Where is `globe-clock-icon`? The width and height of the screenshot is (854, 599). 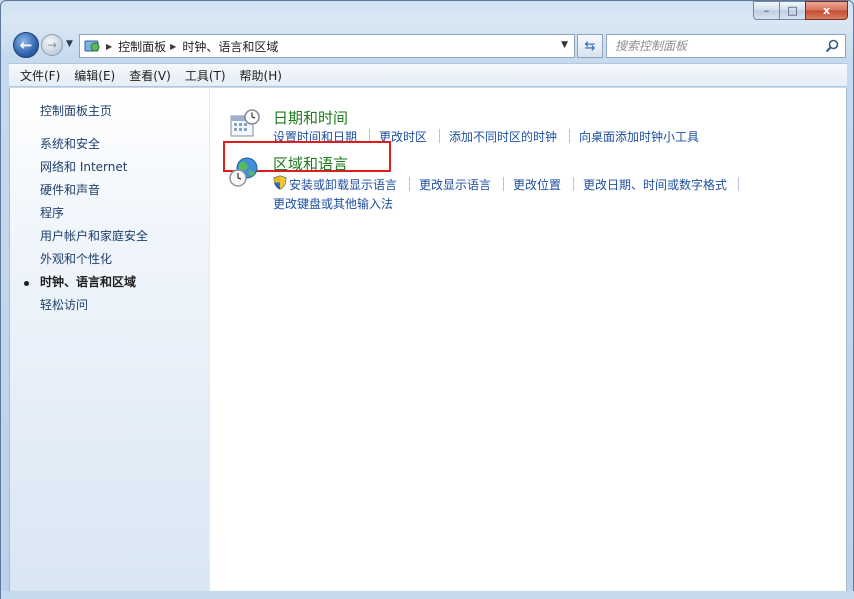
globe-clock-icon is located at coordinates (245, 172).